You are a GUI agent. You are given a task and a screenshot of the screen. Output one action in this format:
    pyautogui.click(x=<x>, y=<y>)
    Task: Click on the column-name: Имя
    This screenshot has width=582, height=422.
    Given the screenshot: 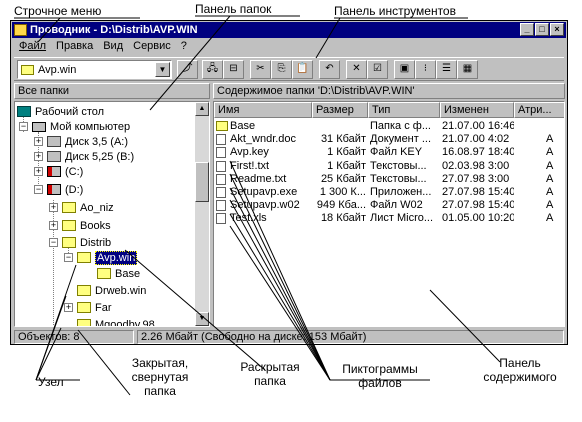 What is the action you would take?
    pyautogui.click(x=263, y=110)
    